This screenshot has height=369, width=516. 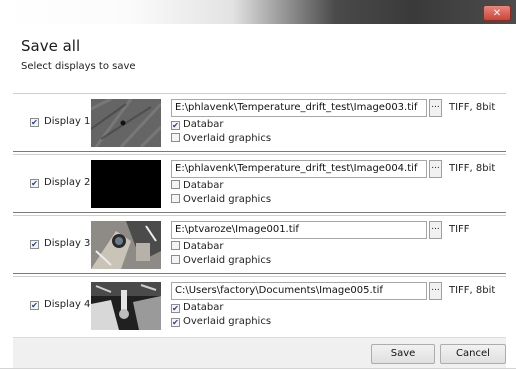 I want to click on close-icon: ✕, so click(x=497, y=13).